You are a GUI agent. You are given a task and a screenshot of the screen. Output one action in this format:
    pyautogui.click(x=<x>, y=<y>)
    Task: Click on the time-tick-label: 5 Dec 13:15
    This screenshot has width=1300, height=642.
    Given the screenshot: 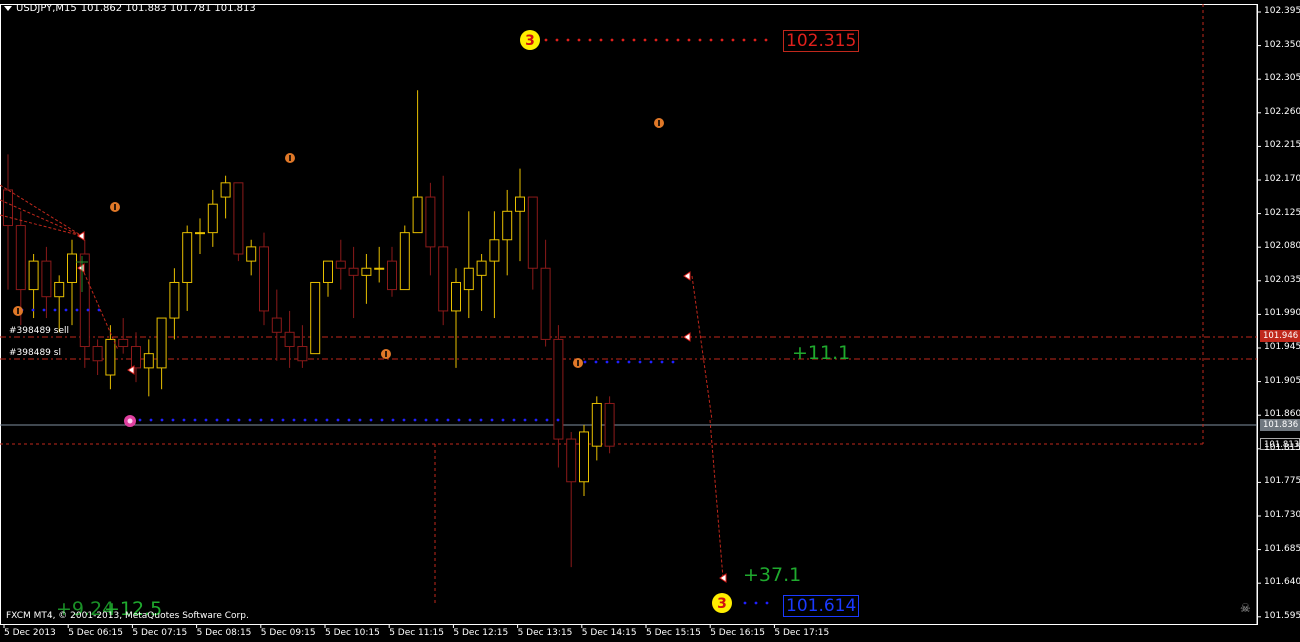 What is the action you would take?
    pyautogui.click(x=545, y=633)
    